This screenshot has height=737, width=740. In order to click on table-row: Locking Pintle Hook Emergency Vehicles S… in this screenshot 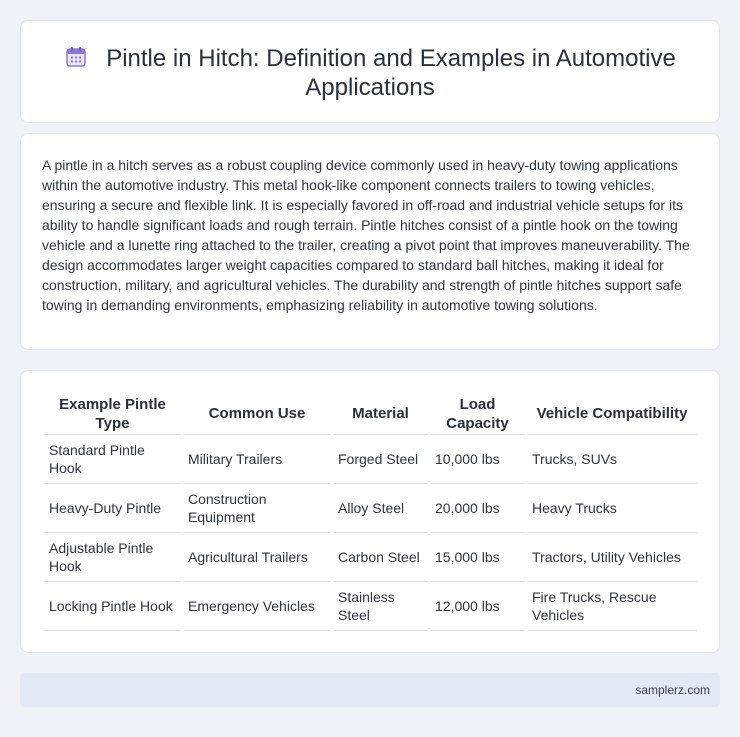, I will do `click(370, 606)`.